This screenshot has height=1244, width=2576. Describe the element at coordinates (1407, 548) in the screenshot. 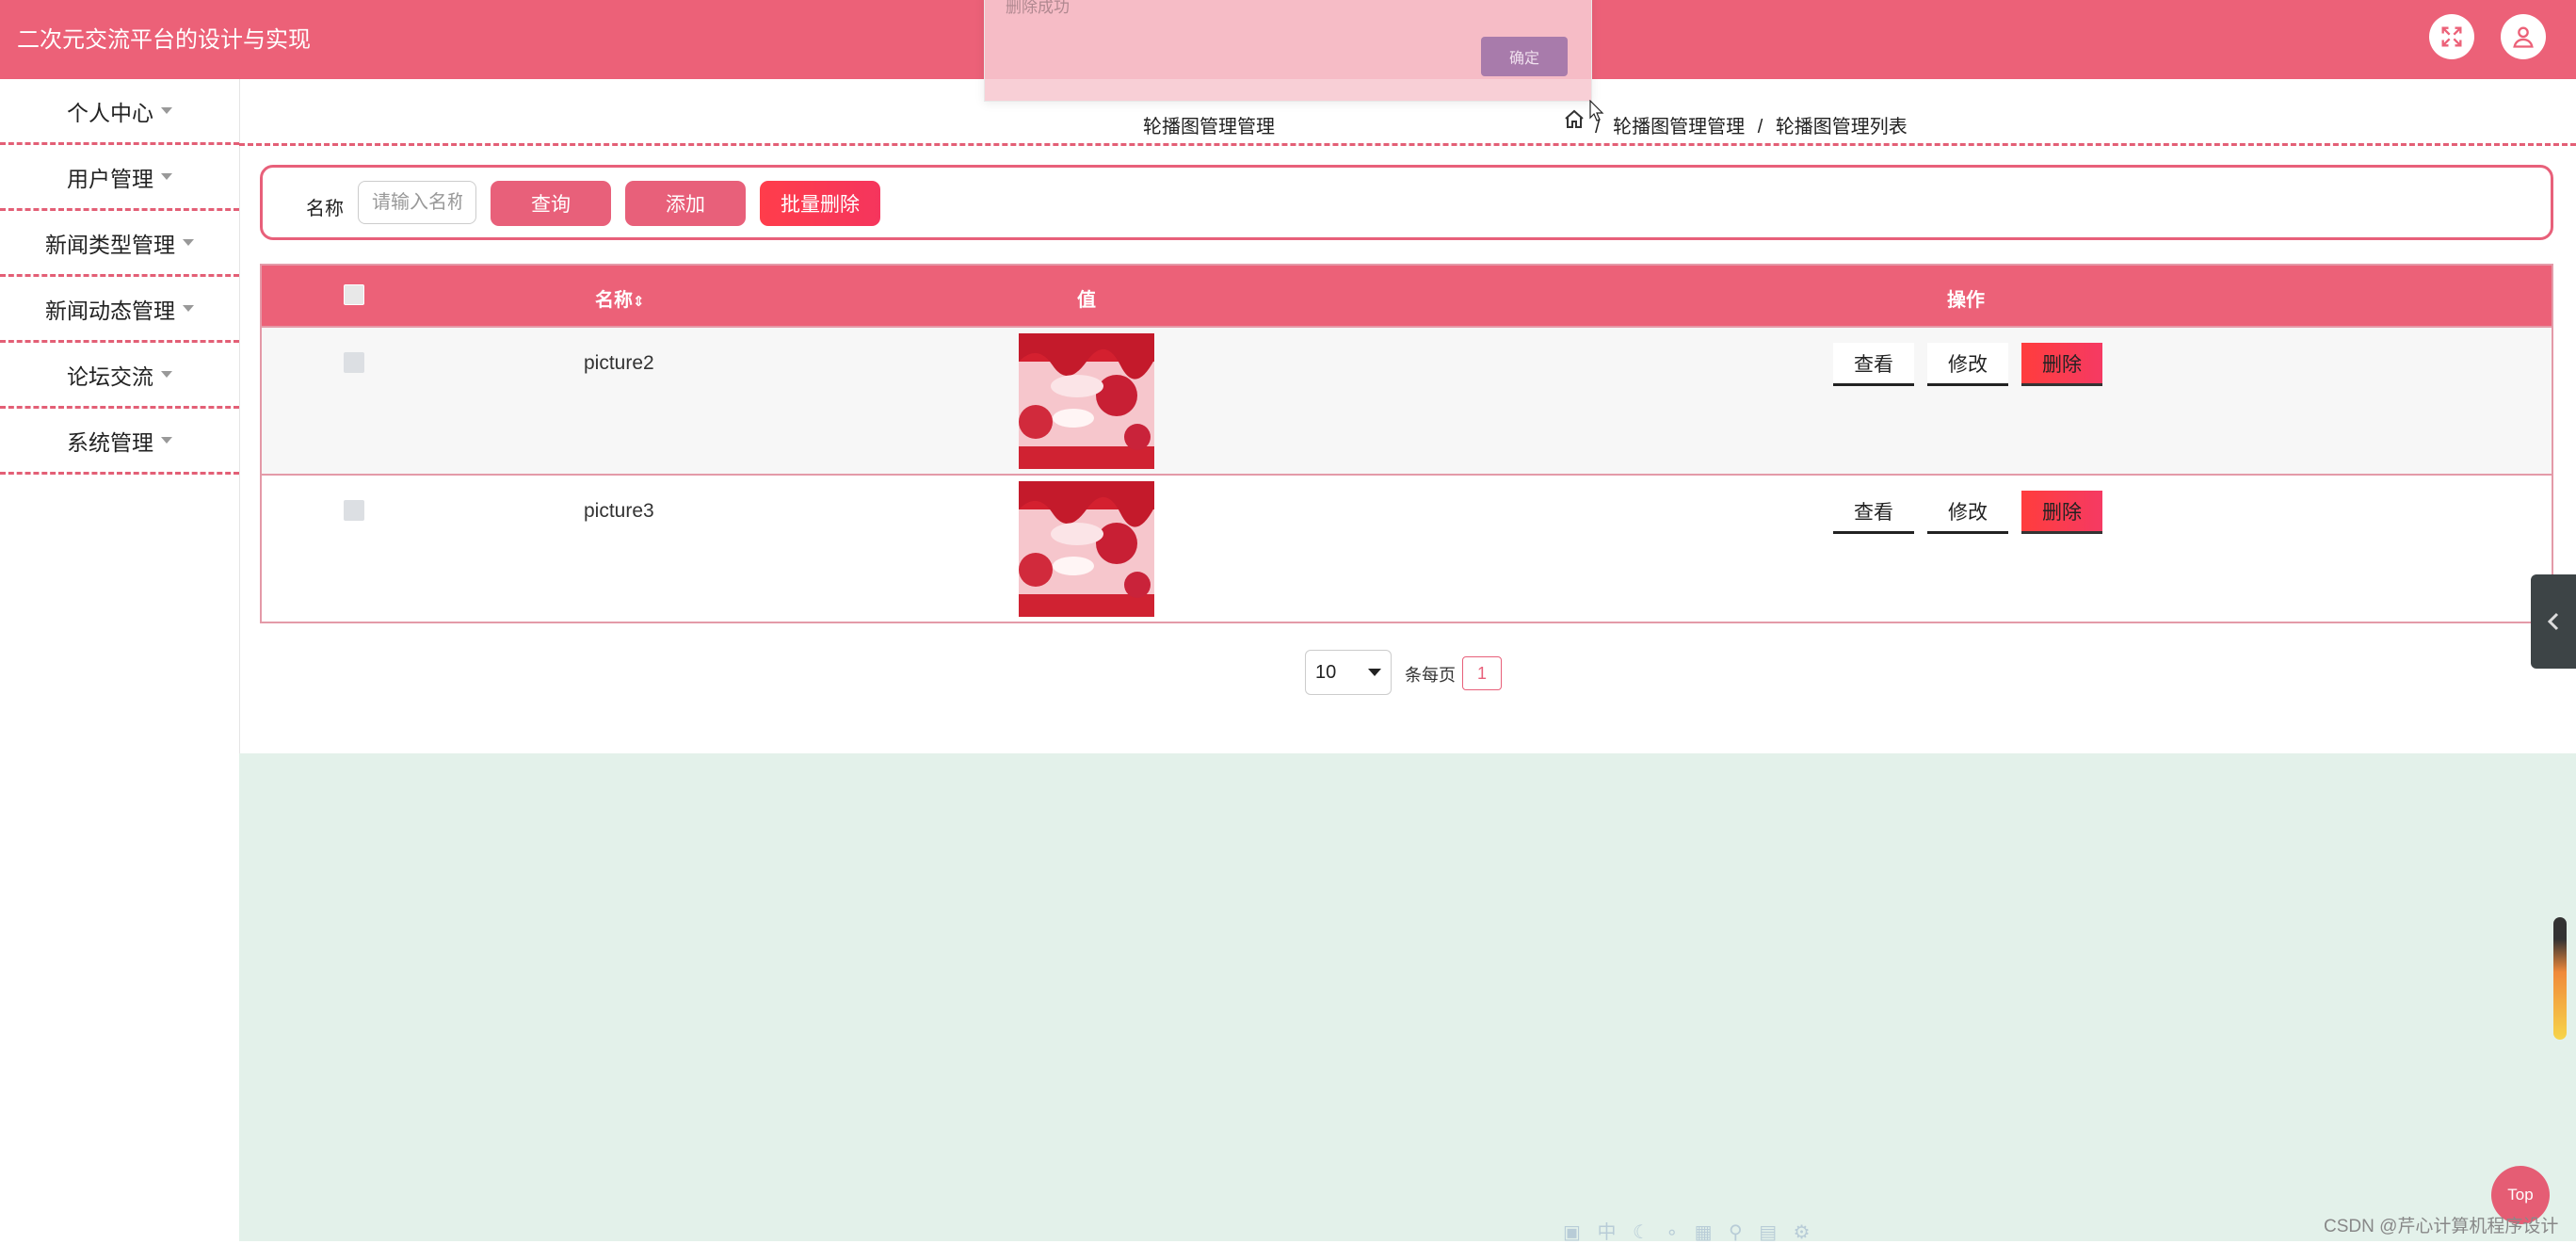

I see `table-row: picture3 查看 修改 删除` at that location.